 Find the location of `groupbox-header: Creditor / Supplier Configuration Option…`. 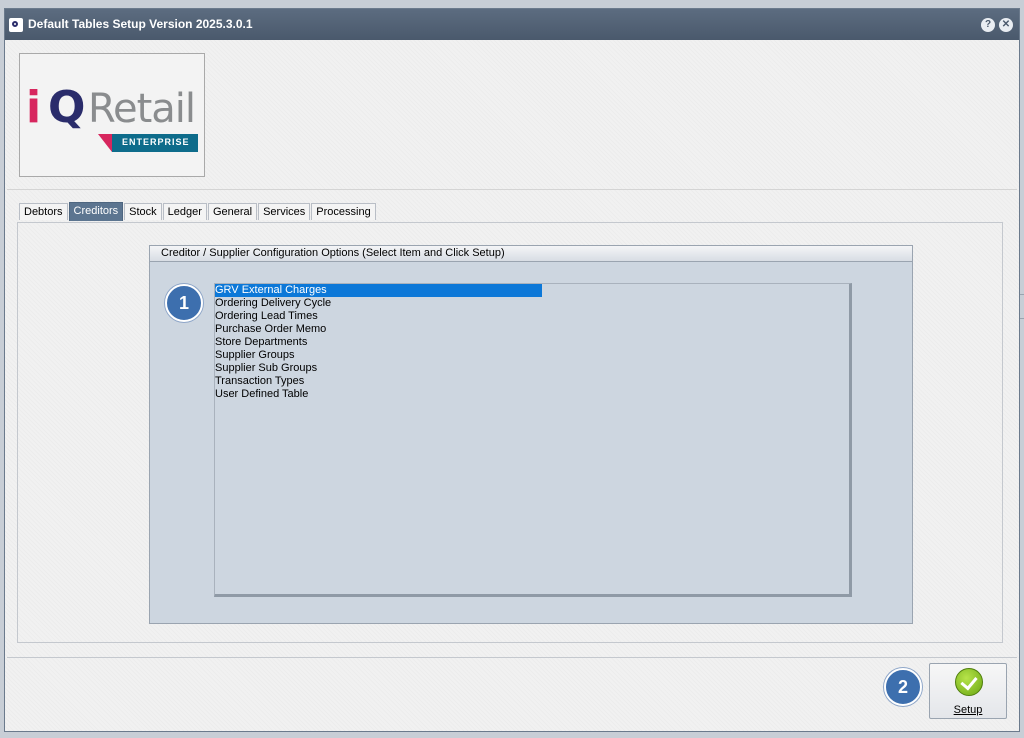

groupbox-header: Creditor / Supplier Configuration Option… is located at coordinates (531, 254).